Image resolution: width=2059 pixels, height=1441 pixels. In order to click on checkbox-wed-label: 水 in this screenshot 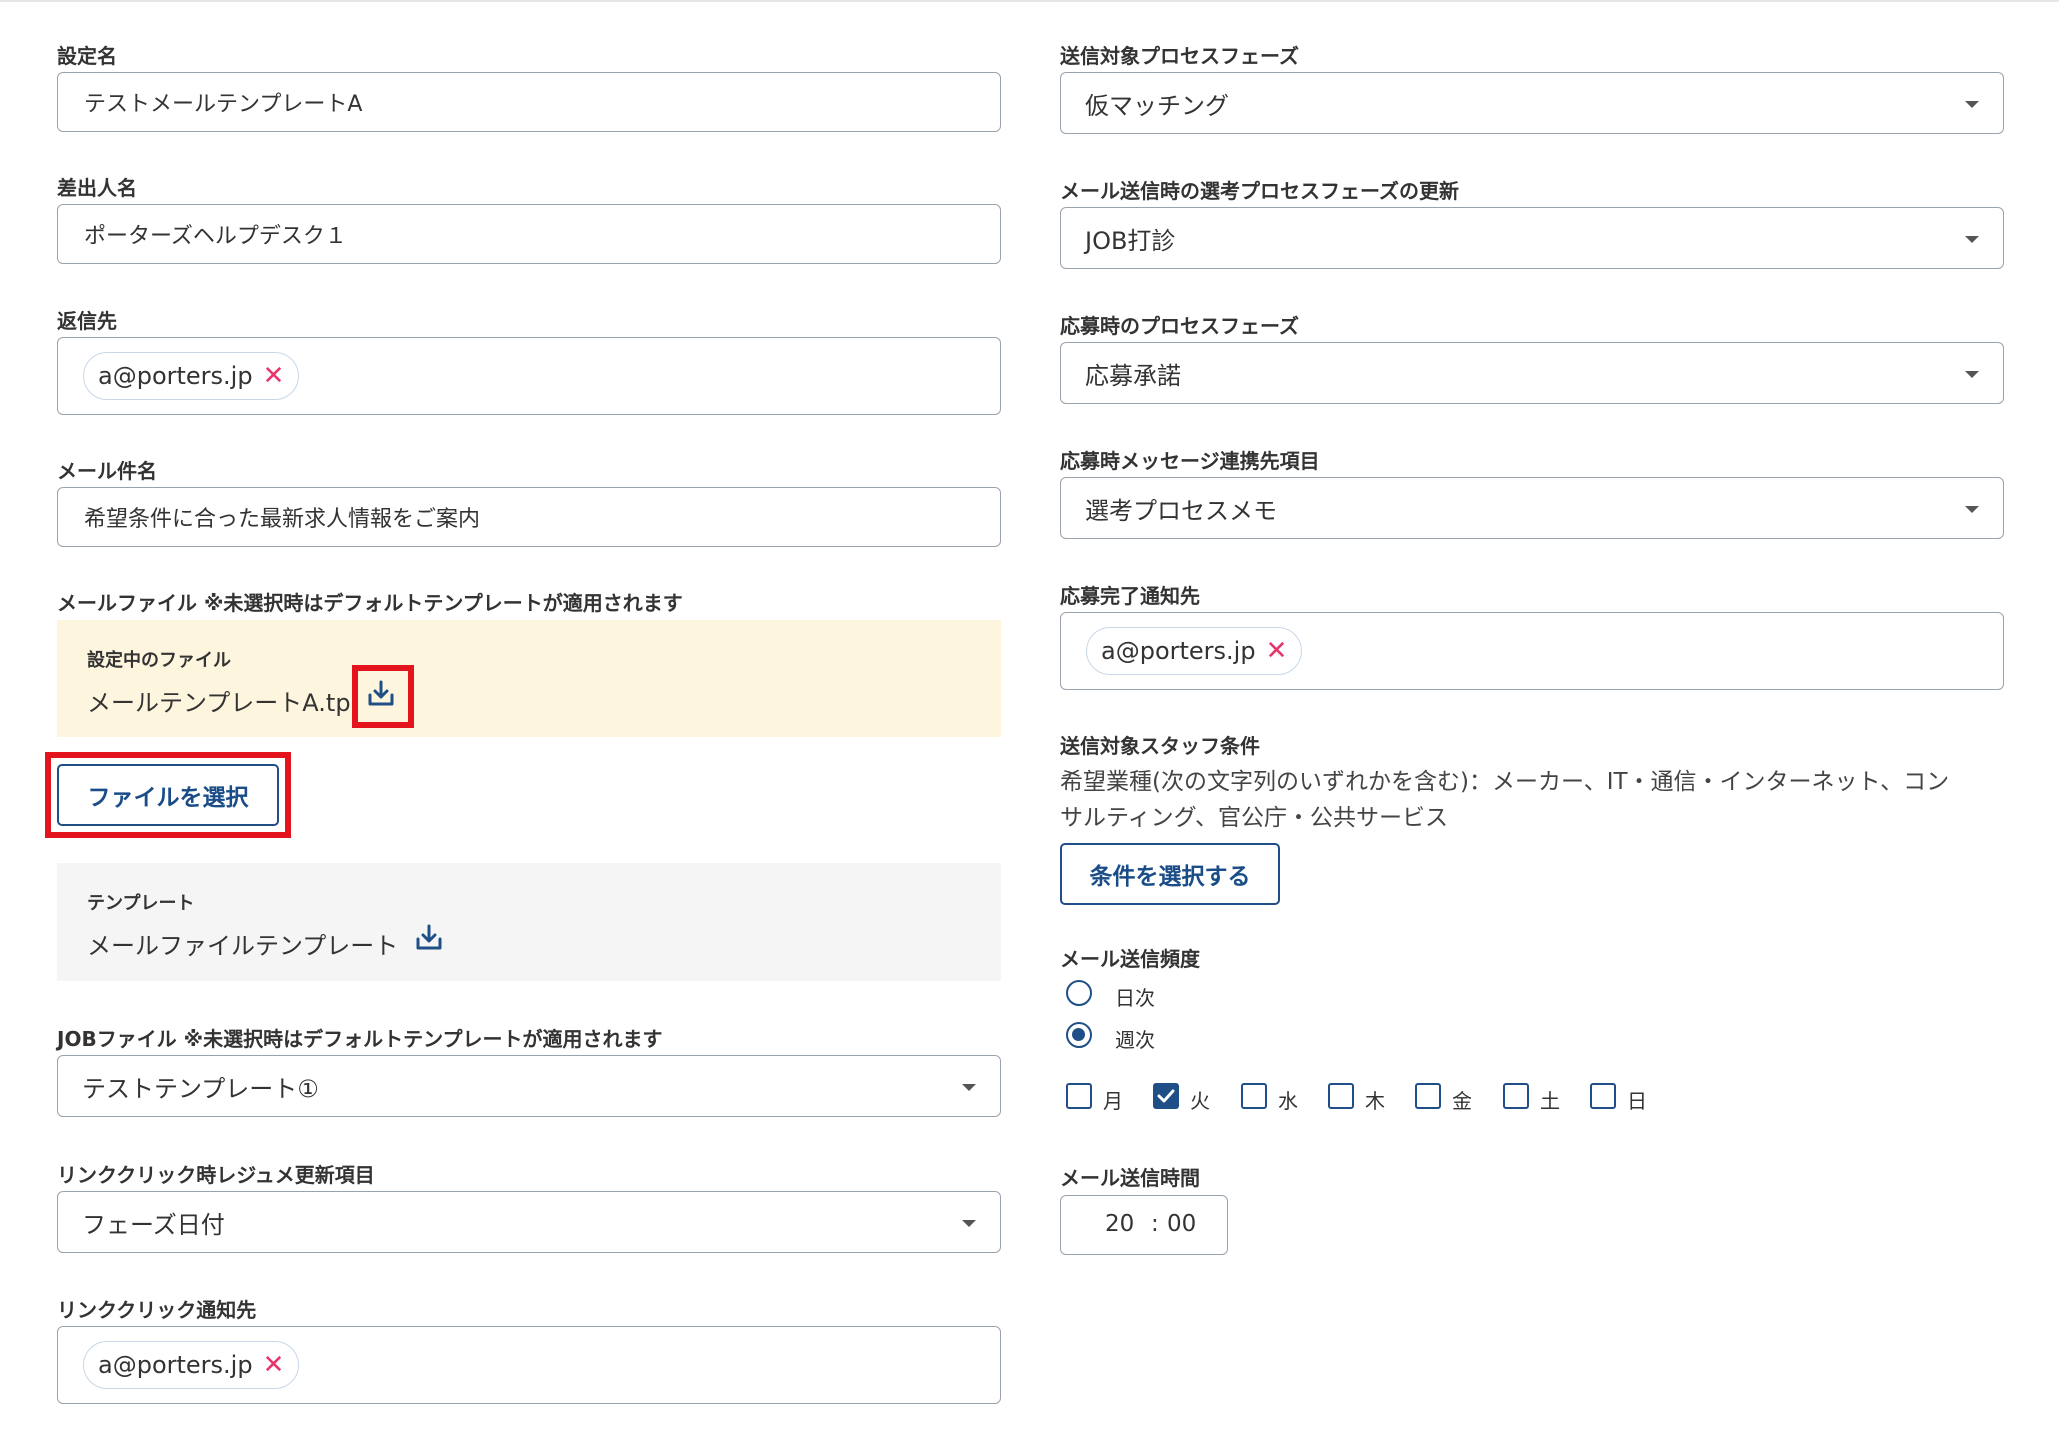, I will do `click(1288, 1101)`.